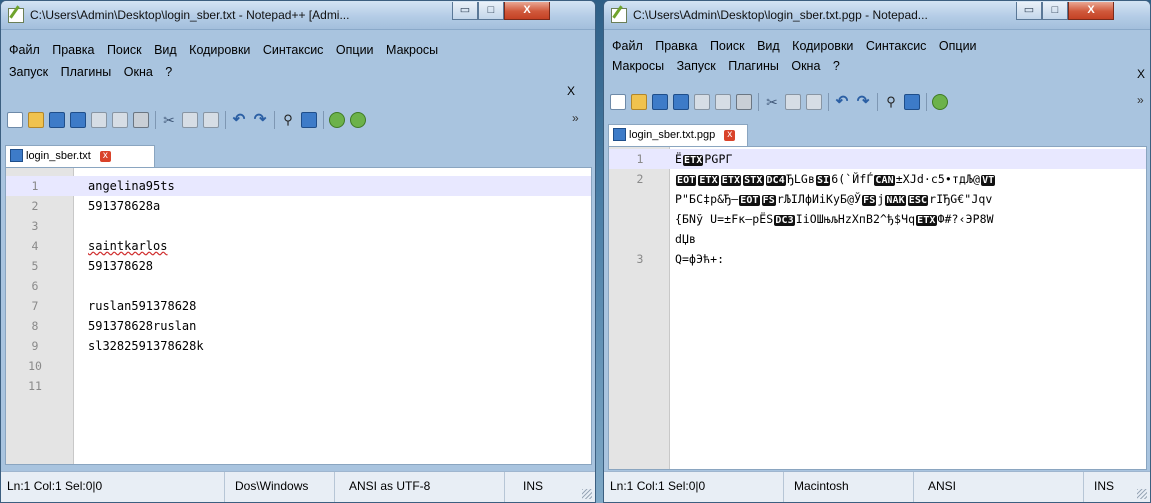 This screenshot has height=503, width=1151. Describe the element at coordinates (298, 186) in the screenshot. I see `editor-line: 1 angelina95ts` at that location.